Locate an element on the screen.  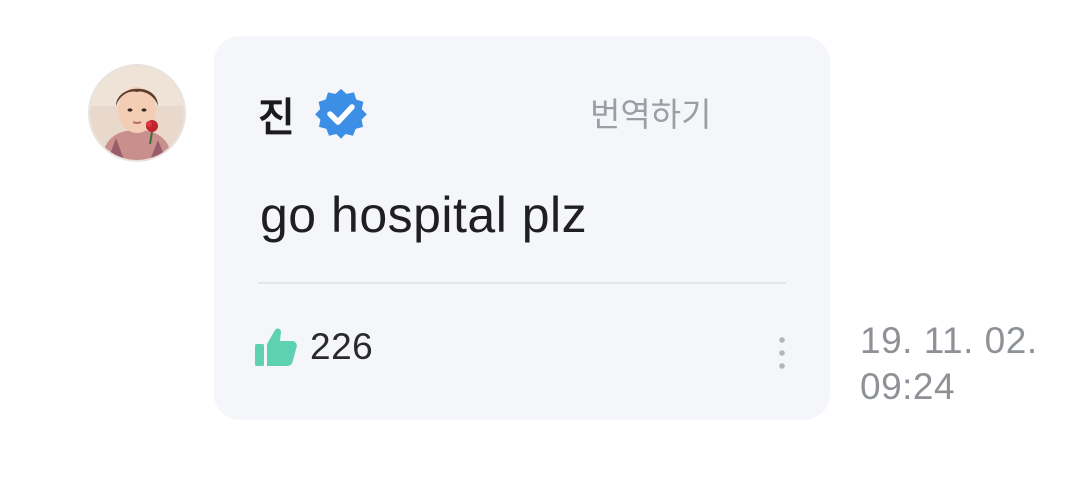
thumbs-up-icon is located at coordinates (276, 347).